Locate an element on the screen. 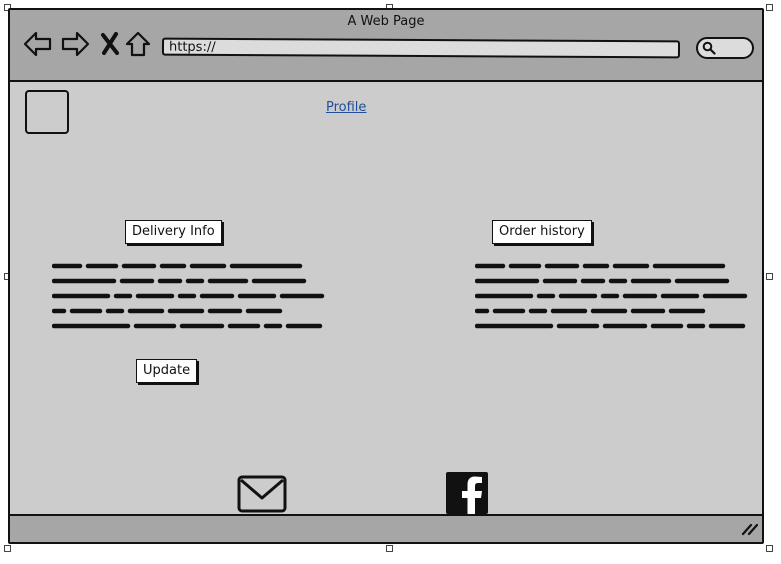 This screenshot has width=781, height=564. search-icon is located at coordinates (709, 48).